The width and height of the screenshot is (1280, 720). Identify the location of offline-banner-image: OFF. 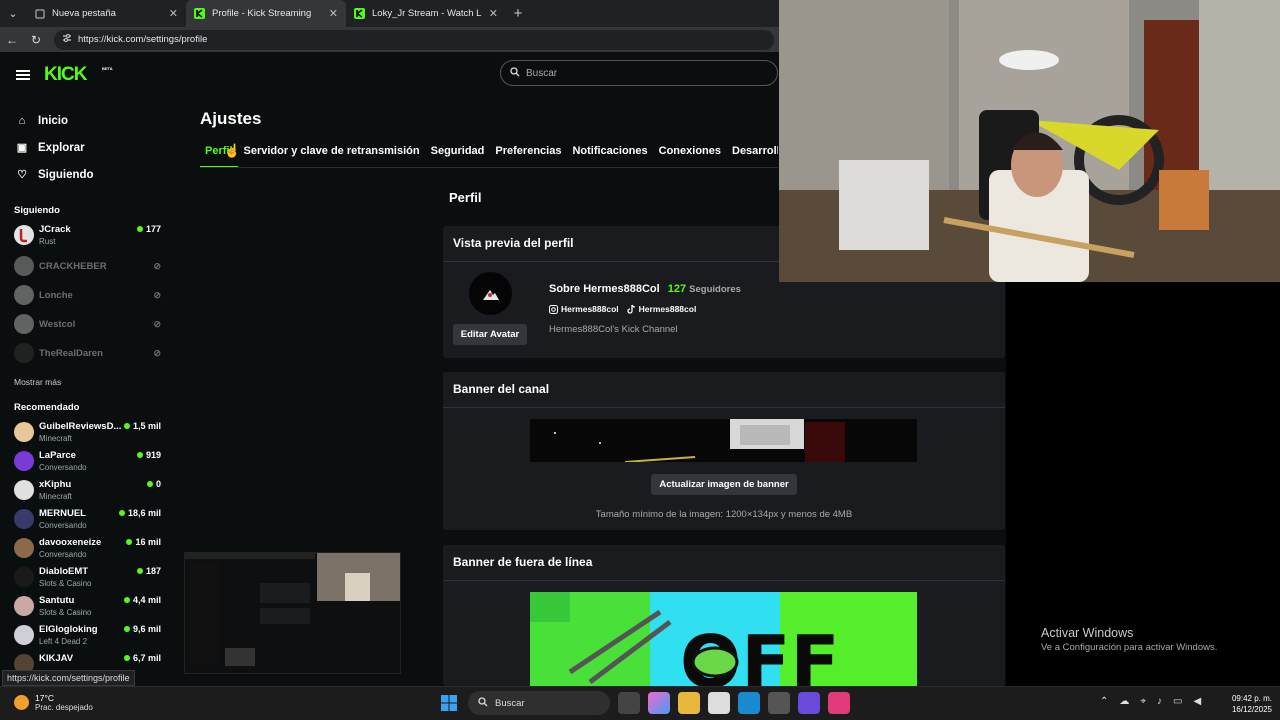
(723, 639).